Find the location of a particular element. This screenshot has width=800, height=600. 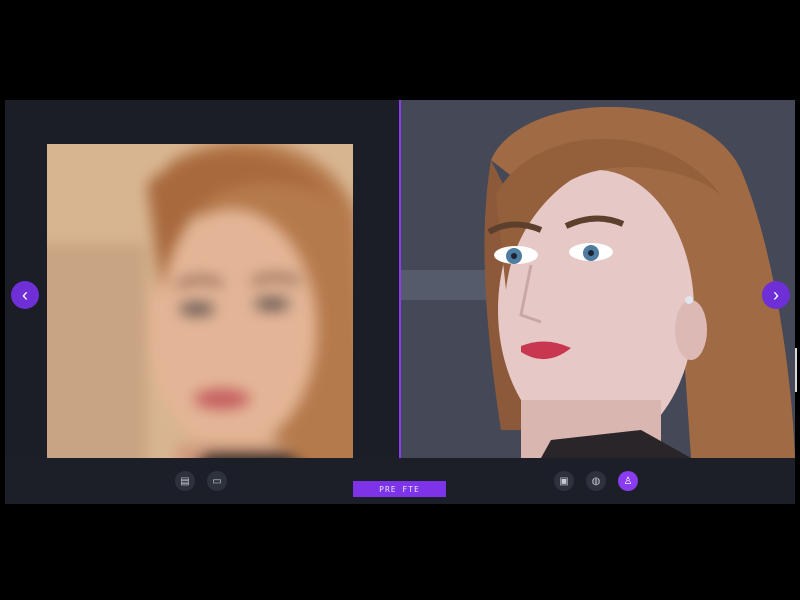

scrollbar-thumb is located at coordinates (796, 370).